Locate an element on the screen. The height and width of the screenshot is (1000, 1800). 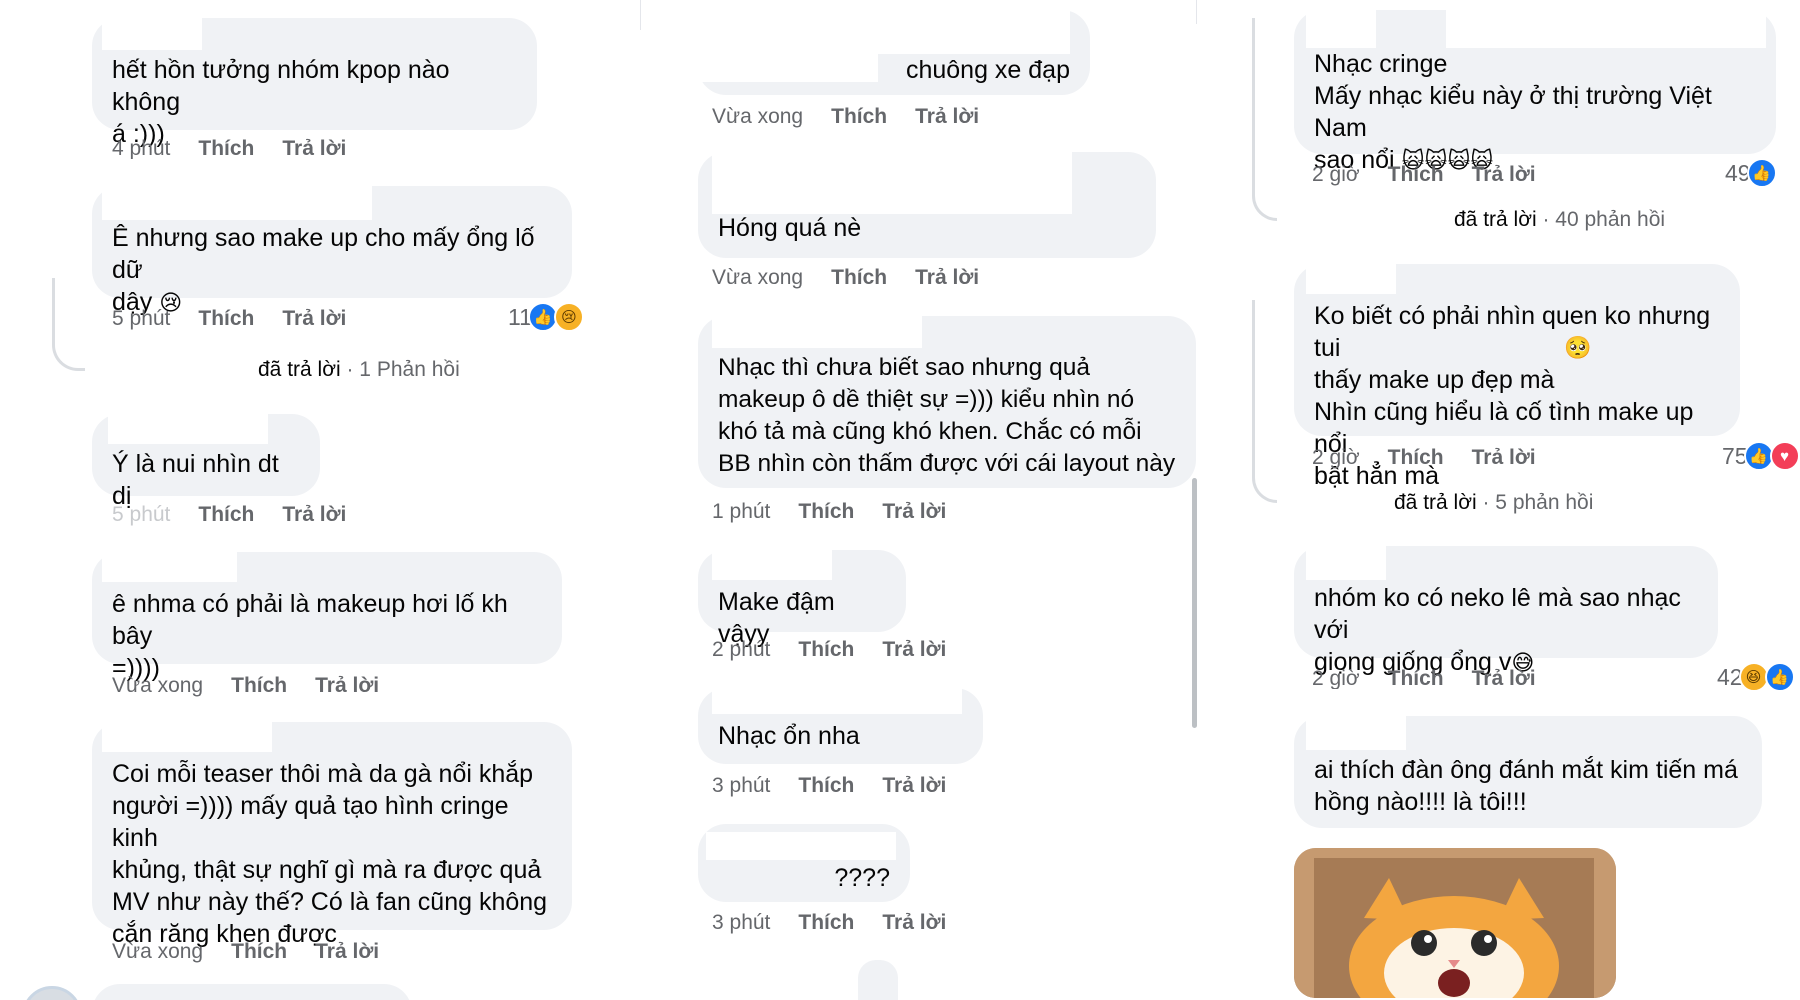
reaction-summary: 49 👍 is located at coordinates (1751, 173).